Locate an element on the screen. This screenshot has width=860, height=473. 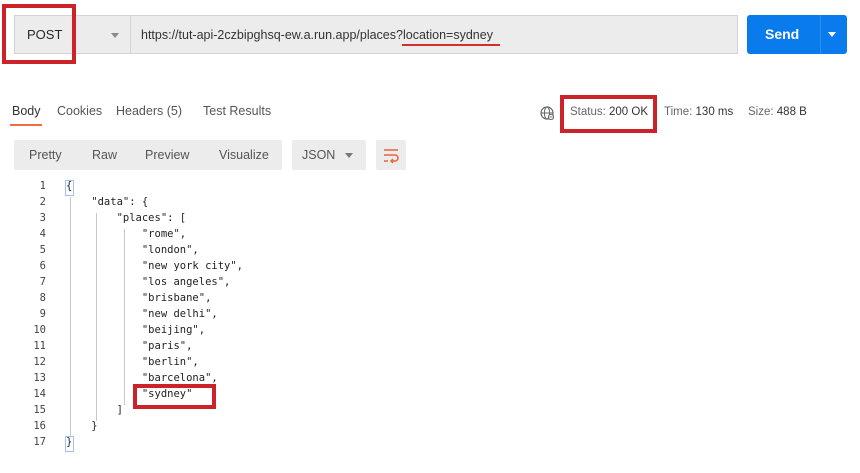
tab-headers: Headers (5) is located at coordinates (149, 111).